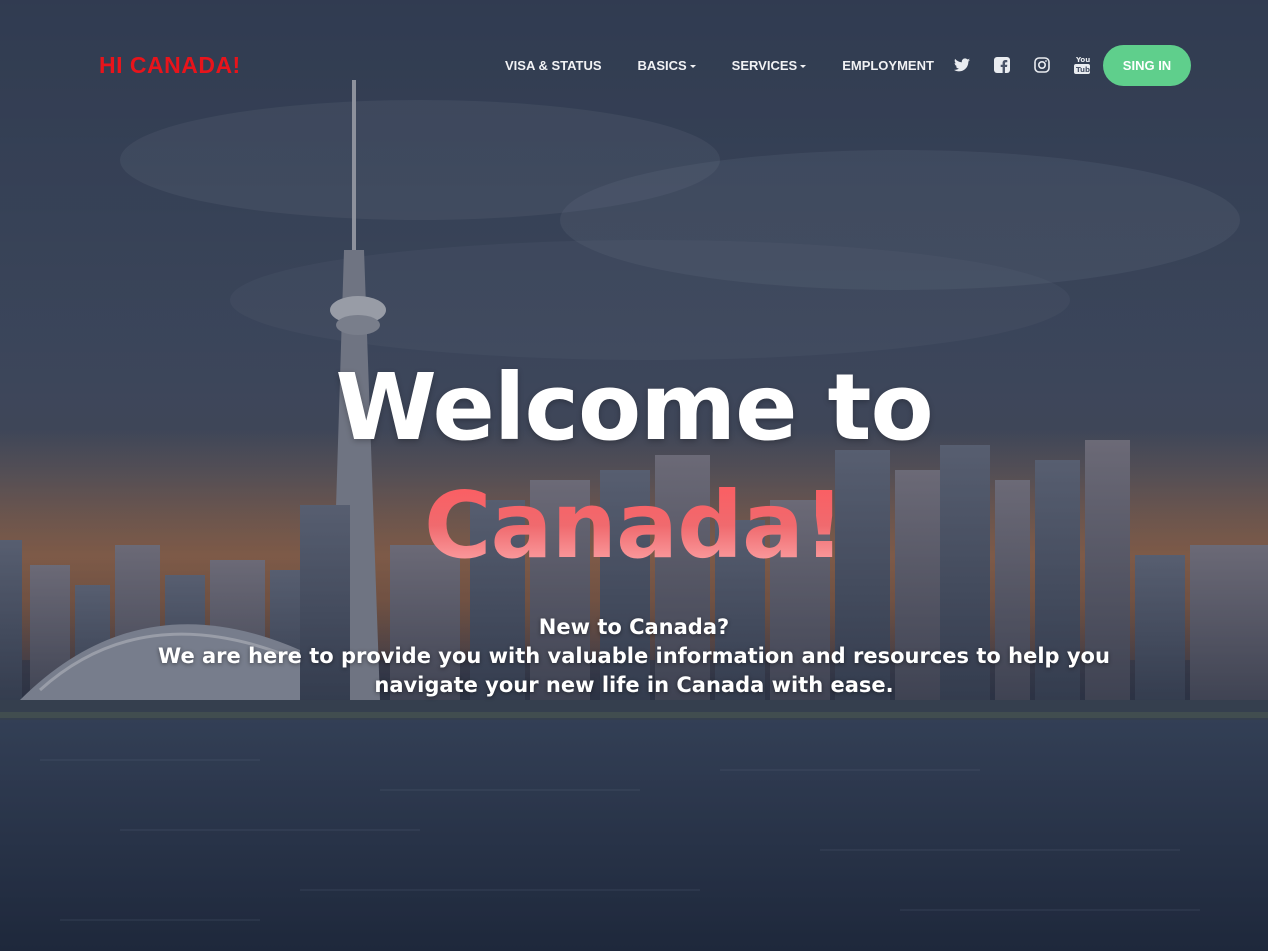  I want to click on site-logo: HI CANADA!, so click(170, 65).